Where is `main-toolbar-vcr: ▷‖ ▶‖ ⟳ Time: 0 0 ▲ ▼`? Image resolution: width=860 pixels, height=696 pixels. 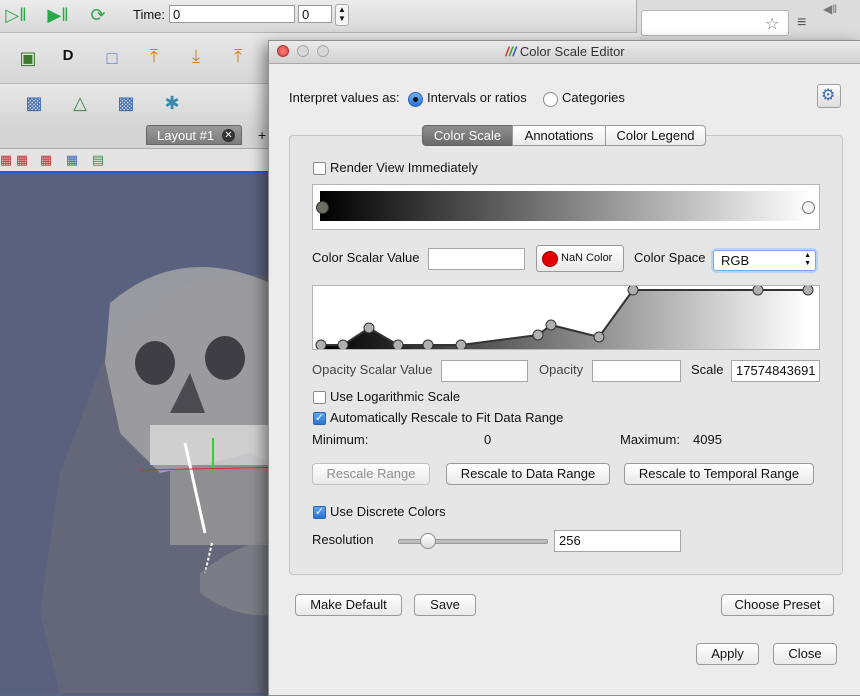 main-toolbar-vcr: ▷‖ ▶‖ ⟳ Time: 0 0 ▲ ▼ is located at coordinates (320, 16).